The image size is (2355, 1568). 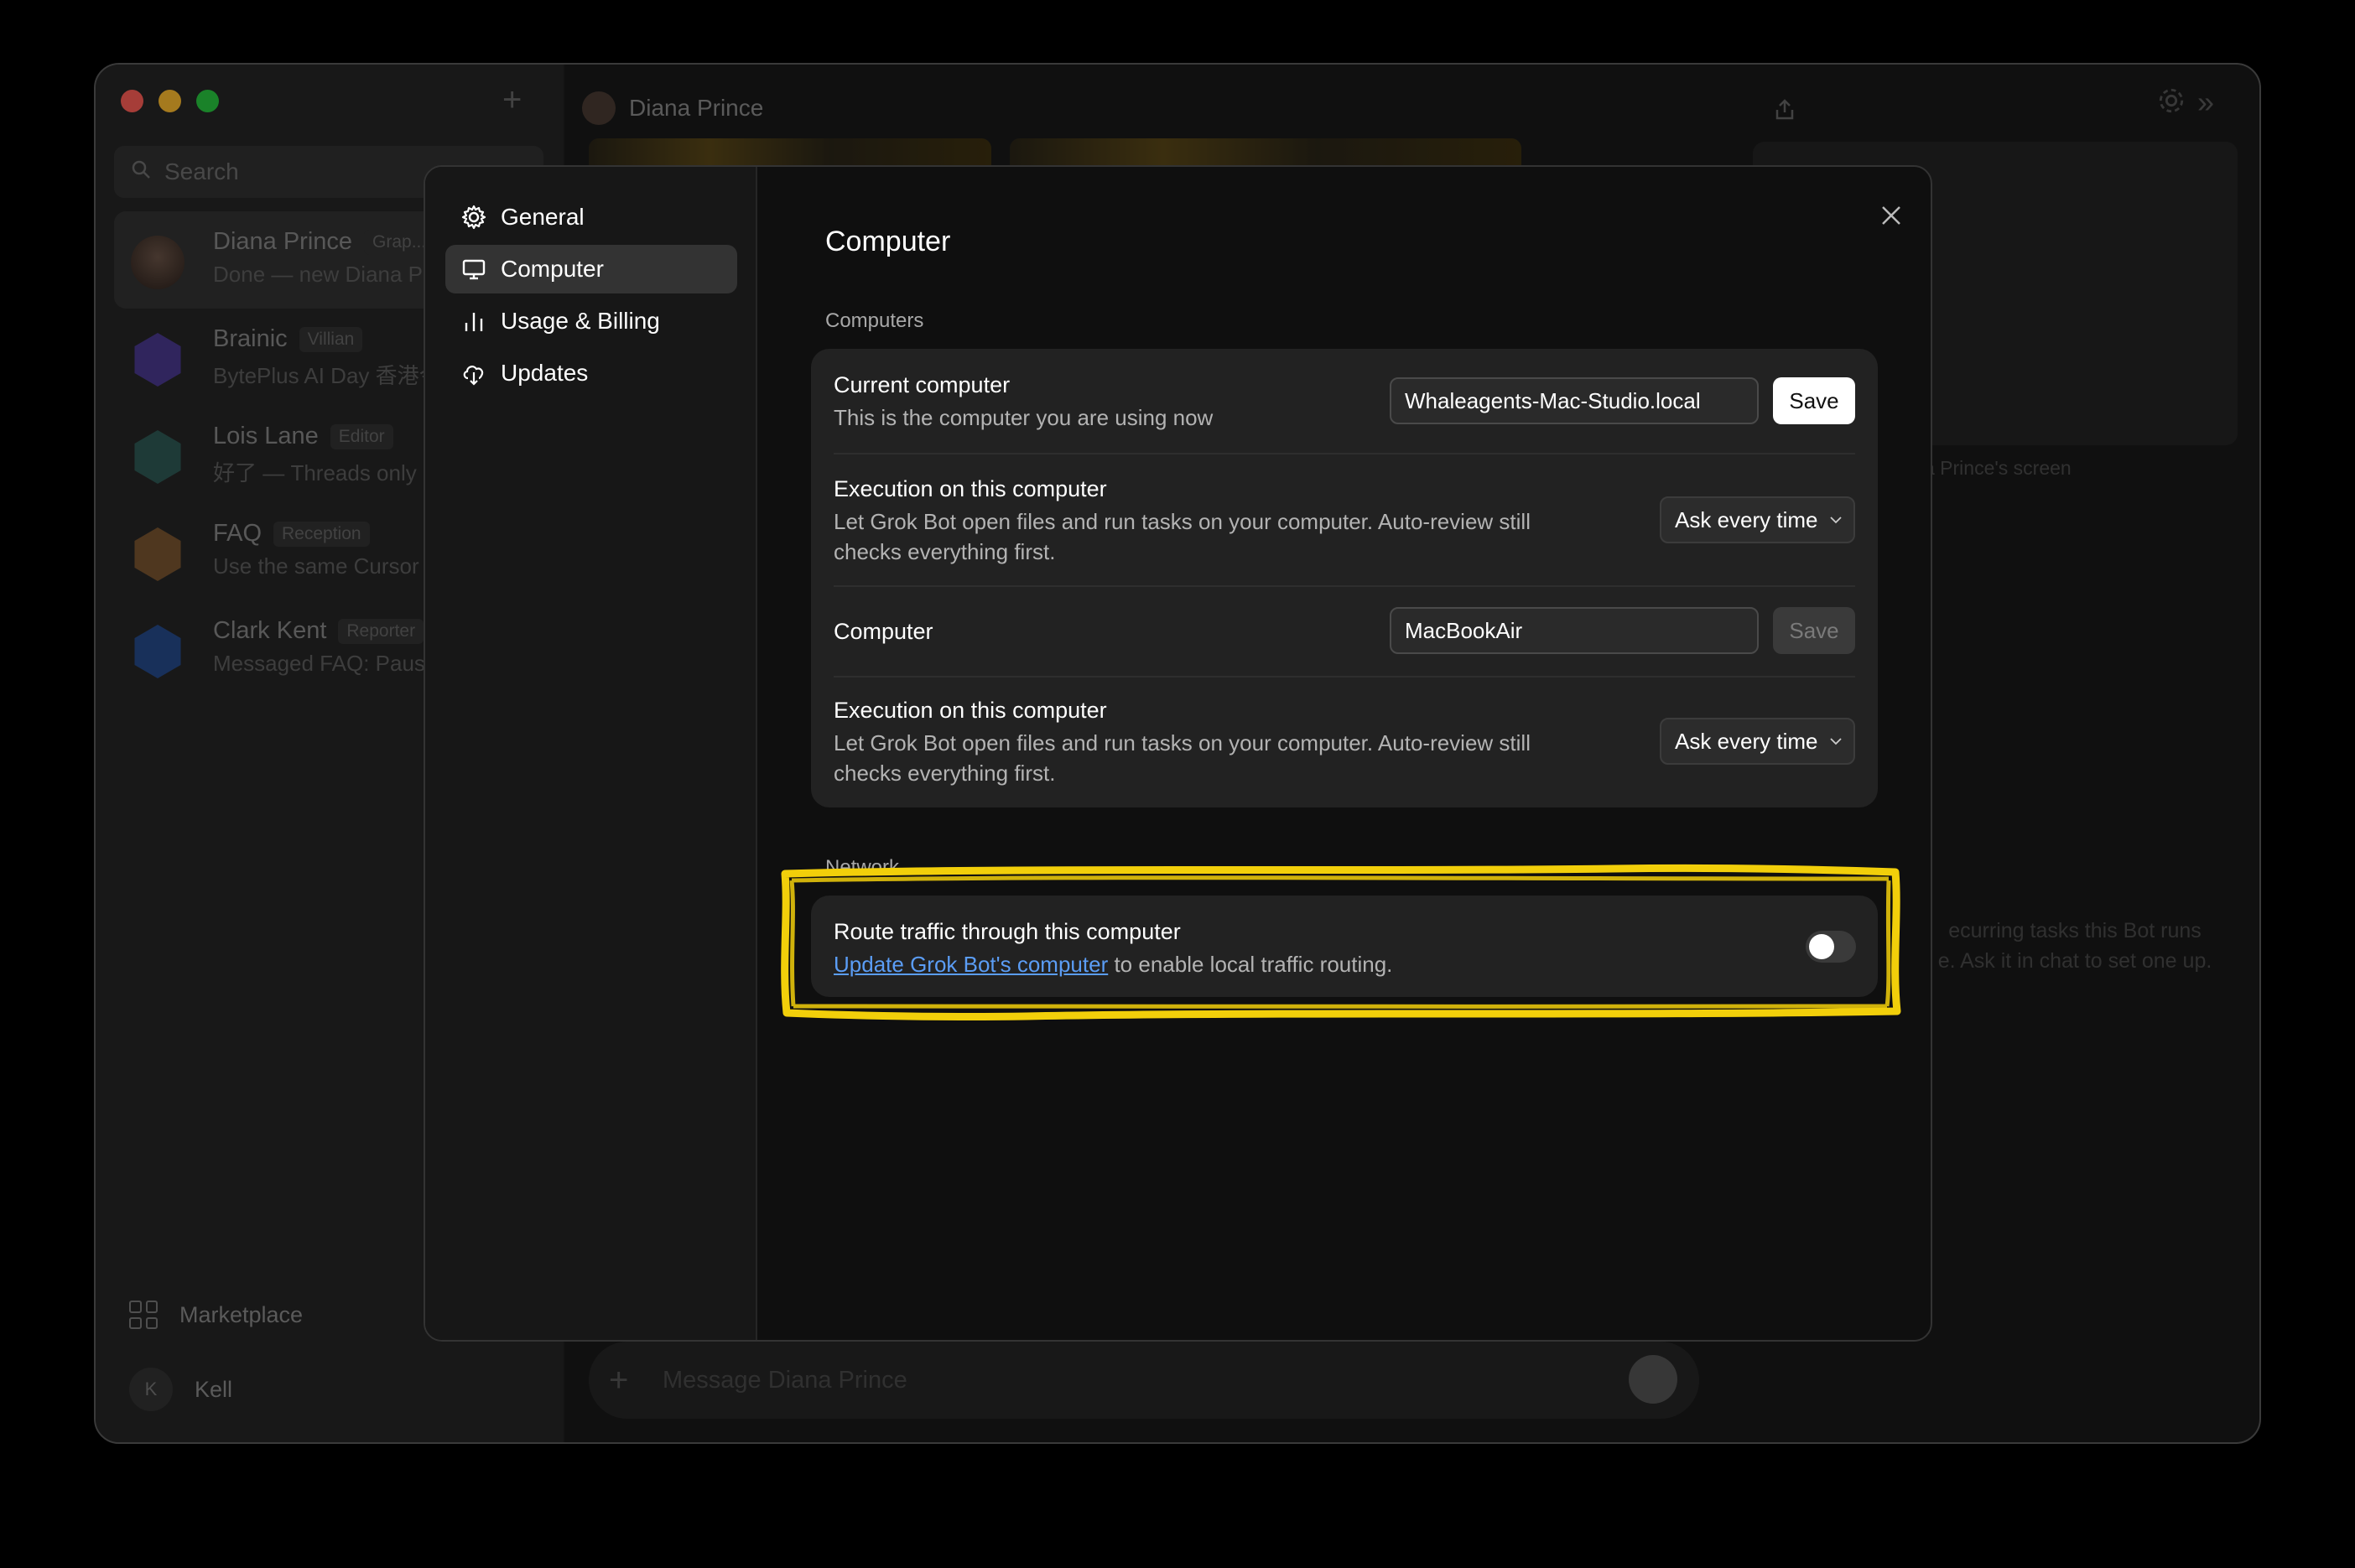 What do you see at coordinates (883, 631) in the screenshot?
I see `row-title: Computer` at bounding box center [883, 631].